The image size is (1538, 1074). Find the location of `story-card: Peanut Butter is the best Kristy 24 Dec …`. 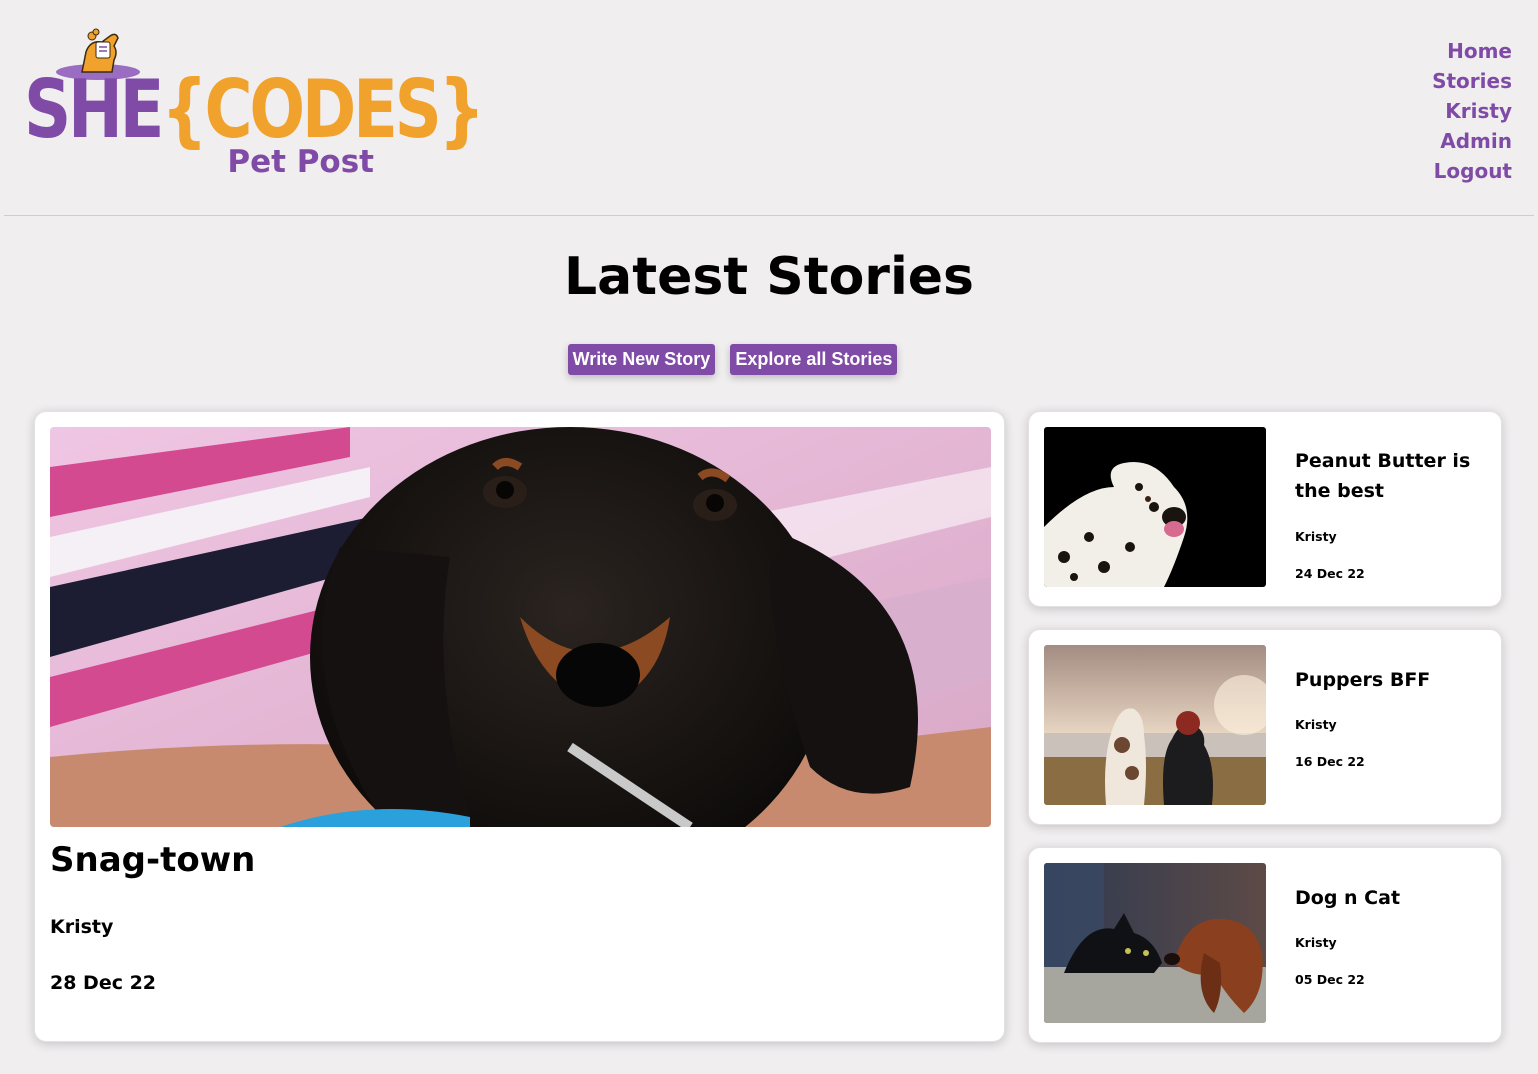

story-card: Peanut Butter is the best Kristy 24 Dec … is located at coordinates (1265, 509).